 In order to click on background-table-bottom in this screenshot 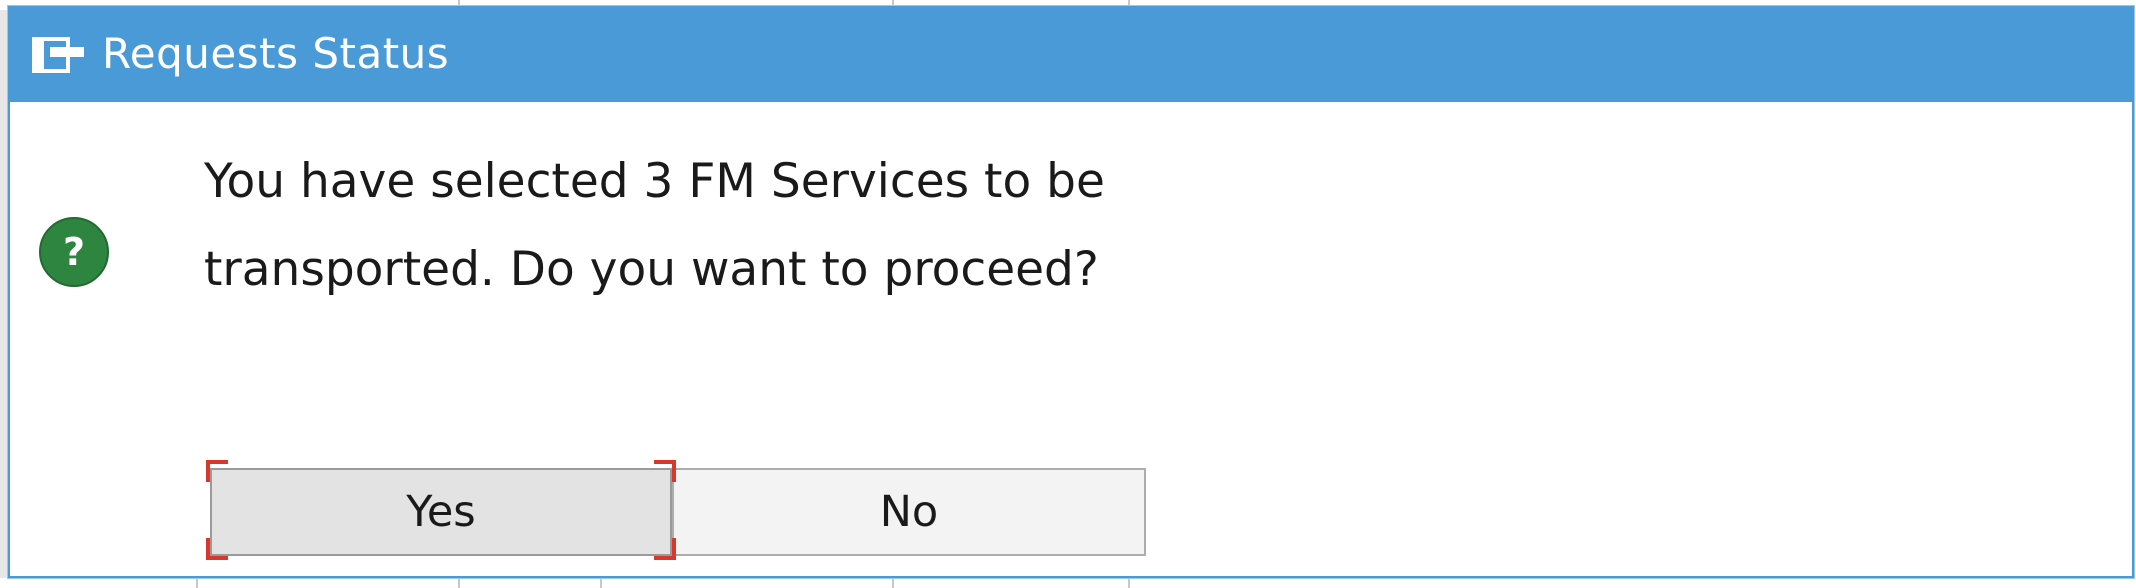, I will do `click(570, 583)`.